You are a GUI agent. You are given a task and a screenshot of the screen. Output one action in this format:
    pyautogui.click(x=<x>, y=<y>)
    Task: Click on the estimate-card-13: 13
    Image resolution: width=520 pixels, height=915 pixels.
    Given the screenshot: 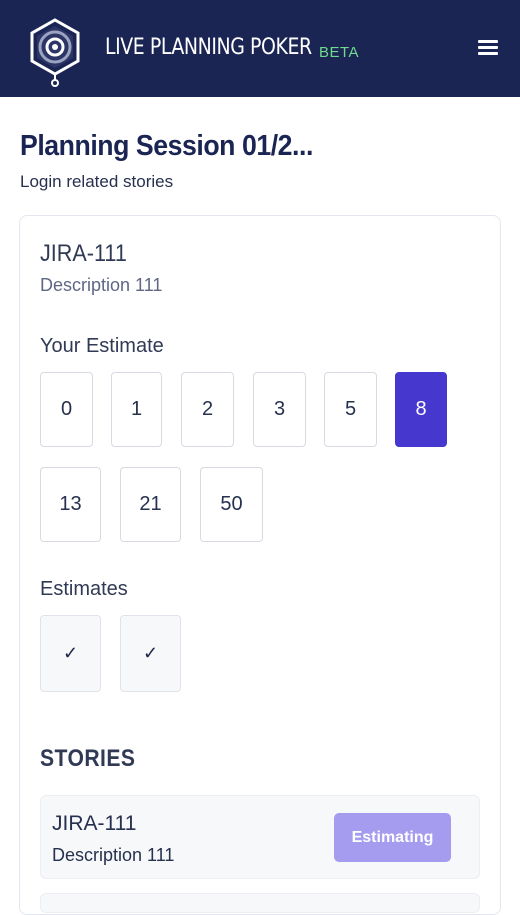 What is the action you would take?
    pyautogui.click(x=70, y=504)
    